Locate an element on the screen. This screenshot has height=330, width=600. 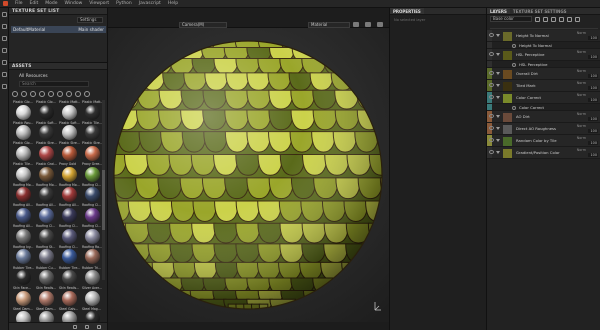
projection-tool-icon is located at coordinates (4, 38).